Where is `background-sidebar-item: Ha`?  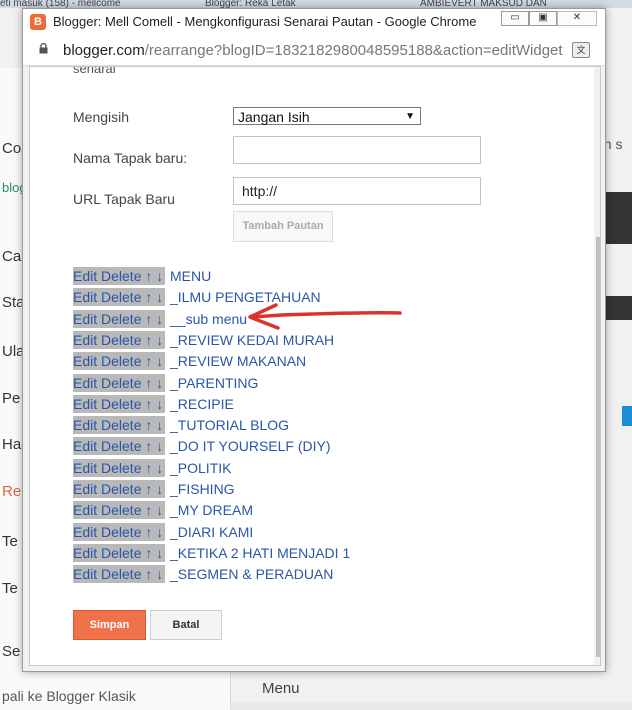 background-sidebar-item: Ha is located at coordinates (11, 444).